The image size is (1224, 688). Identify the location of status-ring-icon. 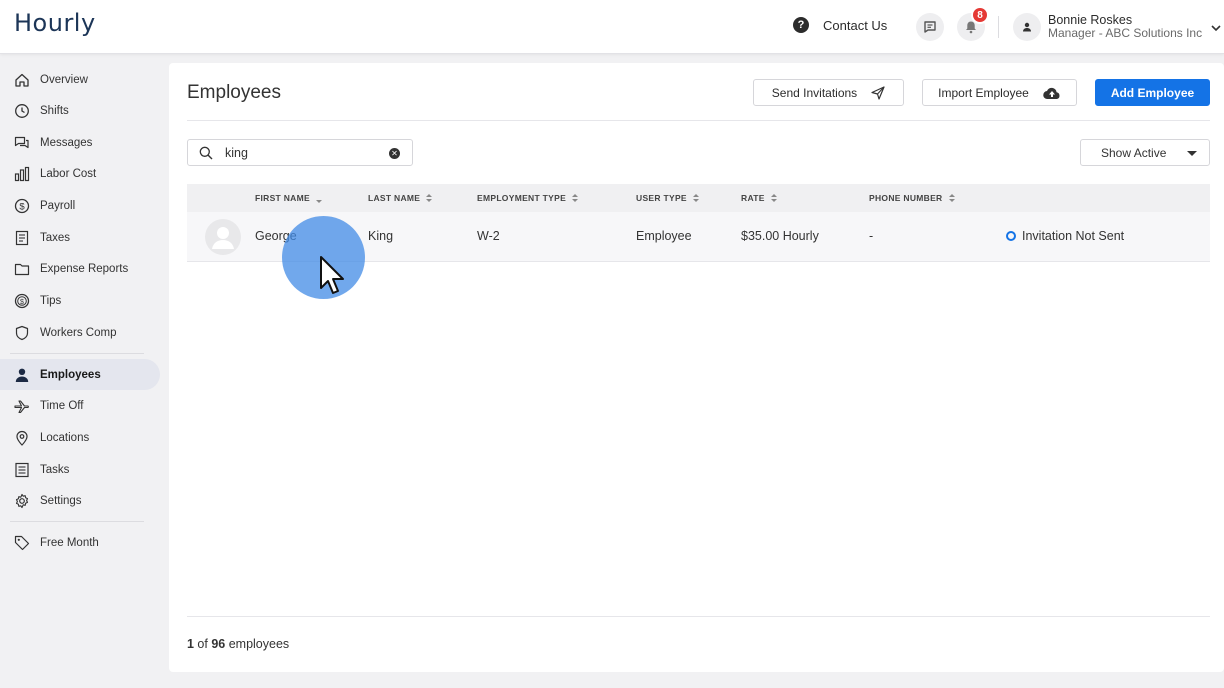
(1011, 236).